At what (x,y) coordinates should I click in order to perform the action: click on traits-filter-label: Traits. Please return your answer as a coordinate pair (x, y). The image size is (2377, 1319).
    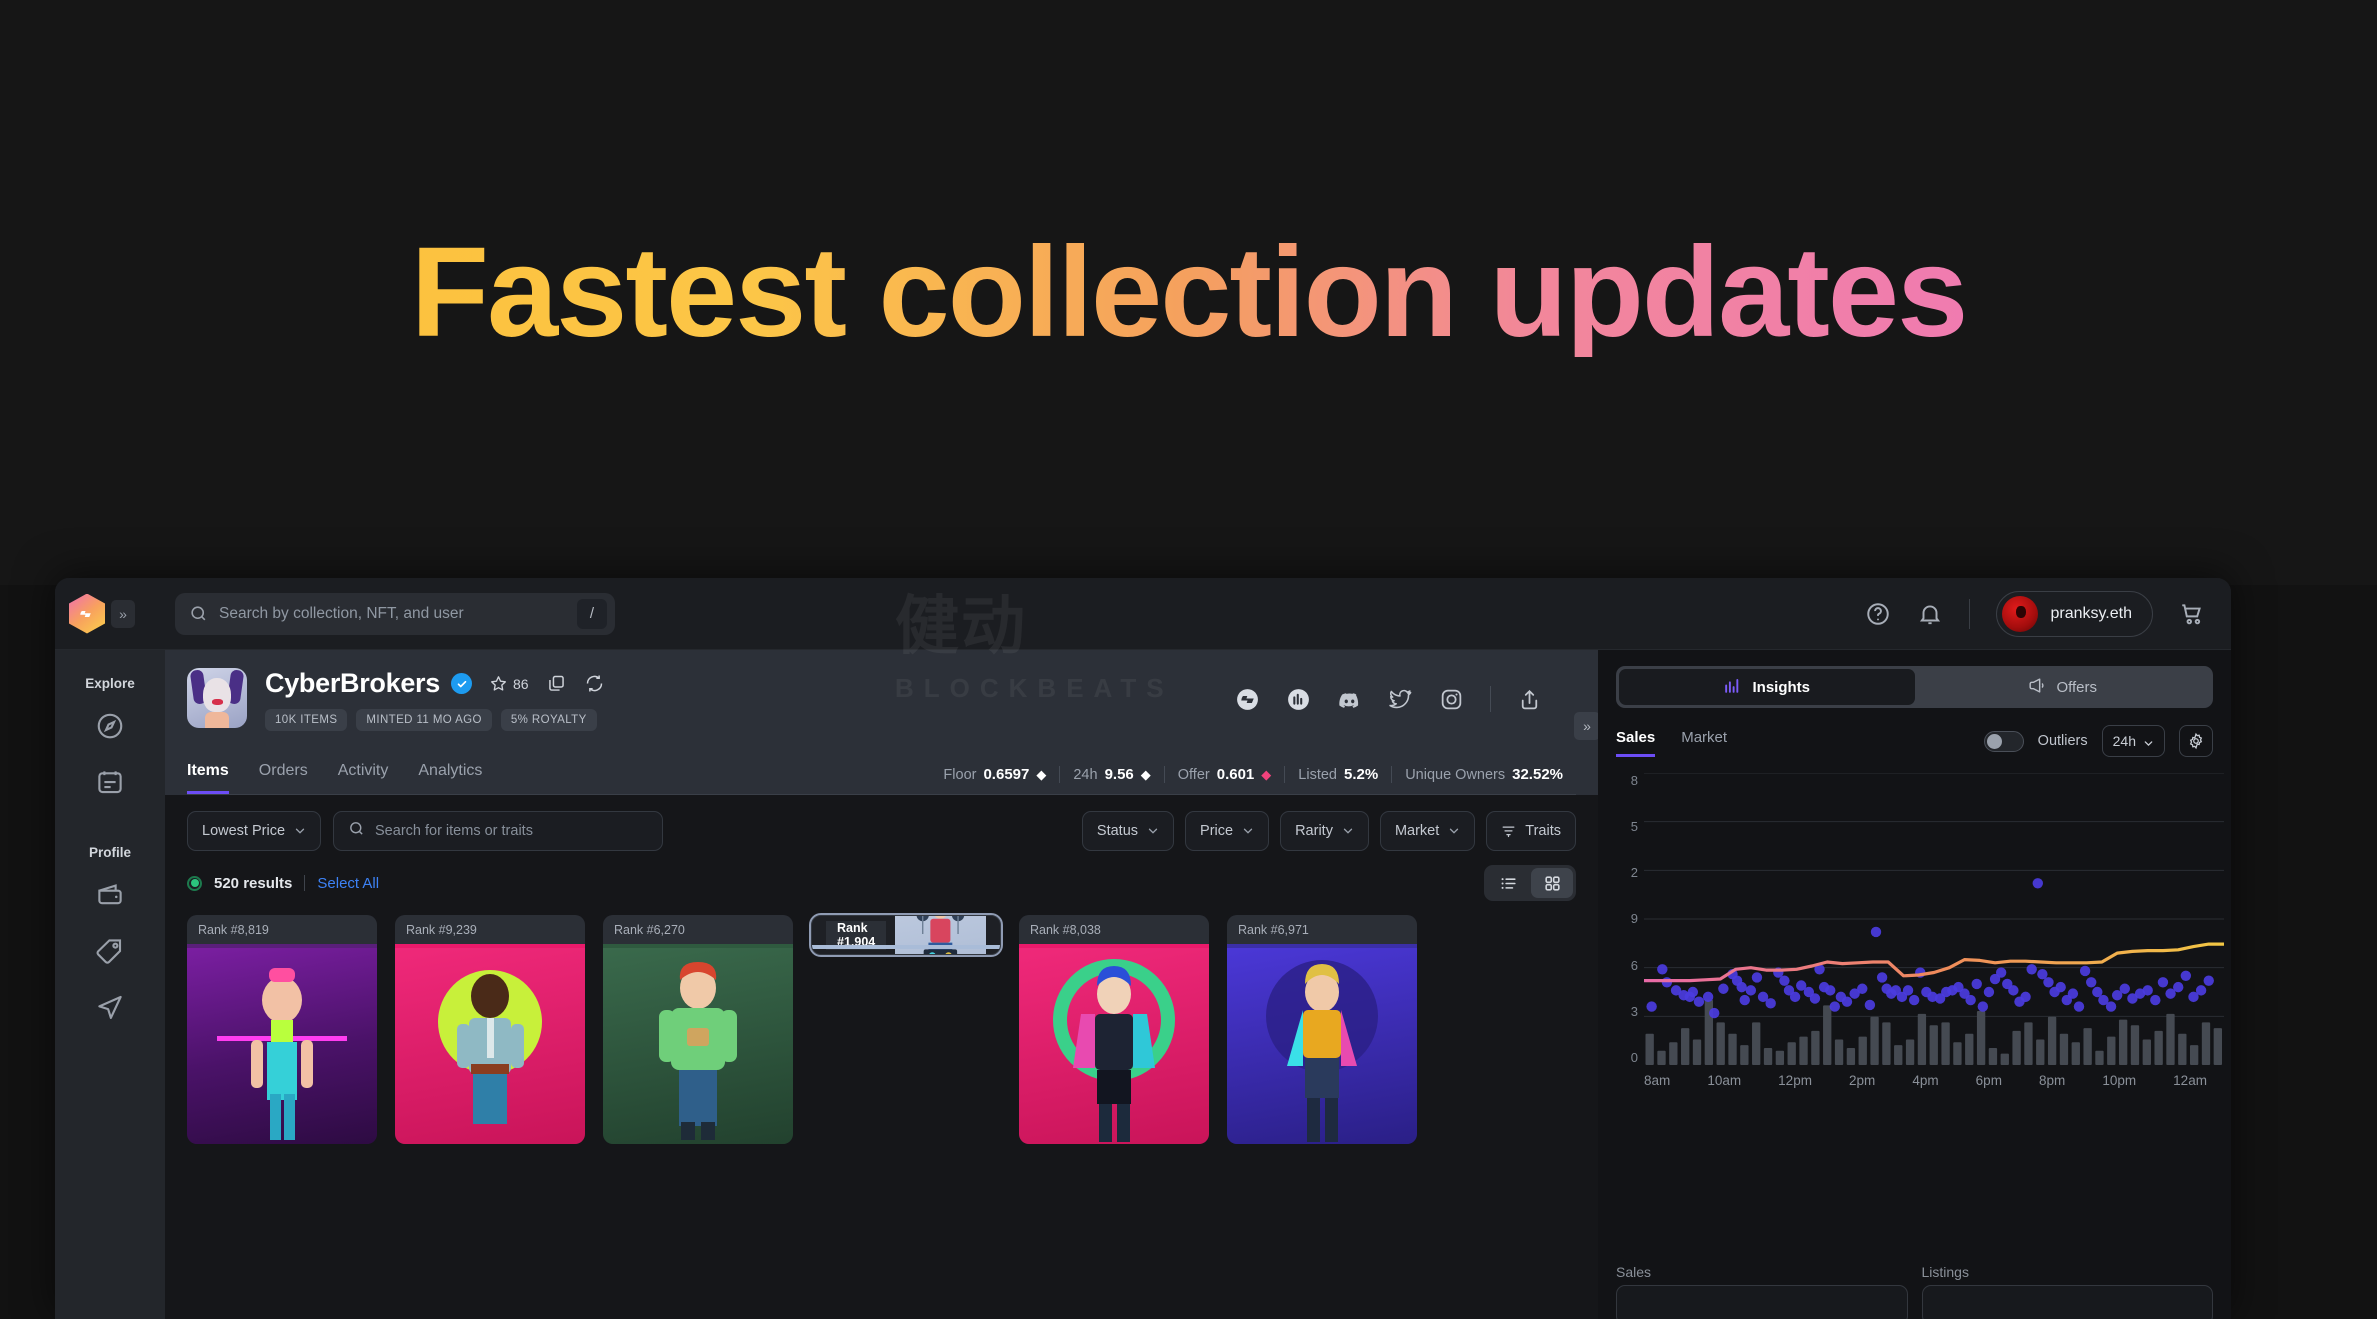
    Looking at the image, I should click on (1543, 831).